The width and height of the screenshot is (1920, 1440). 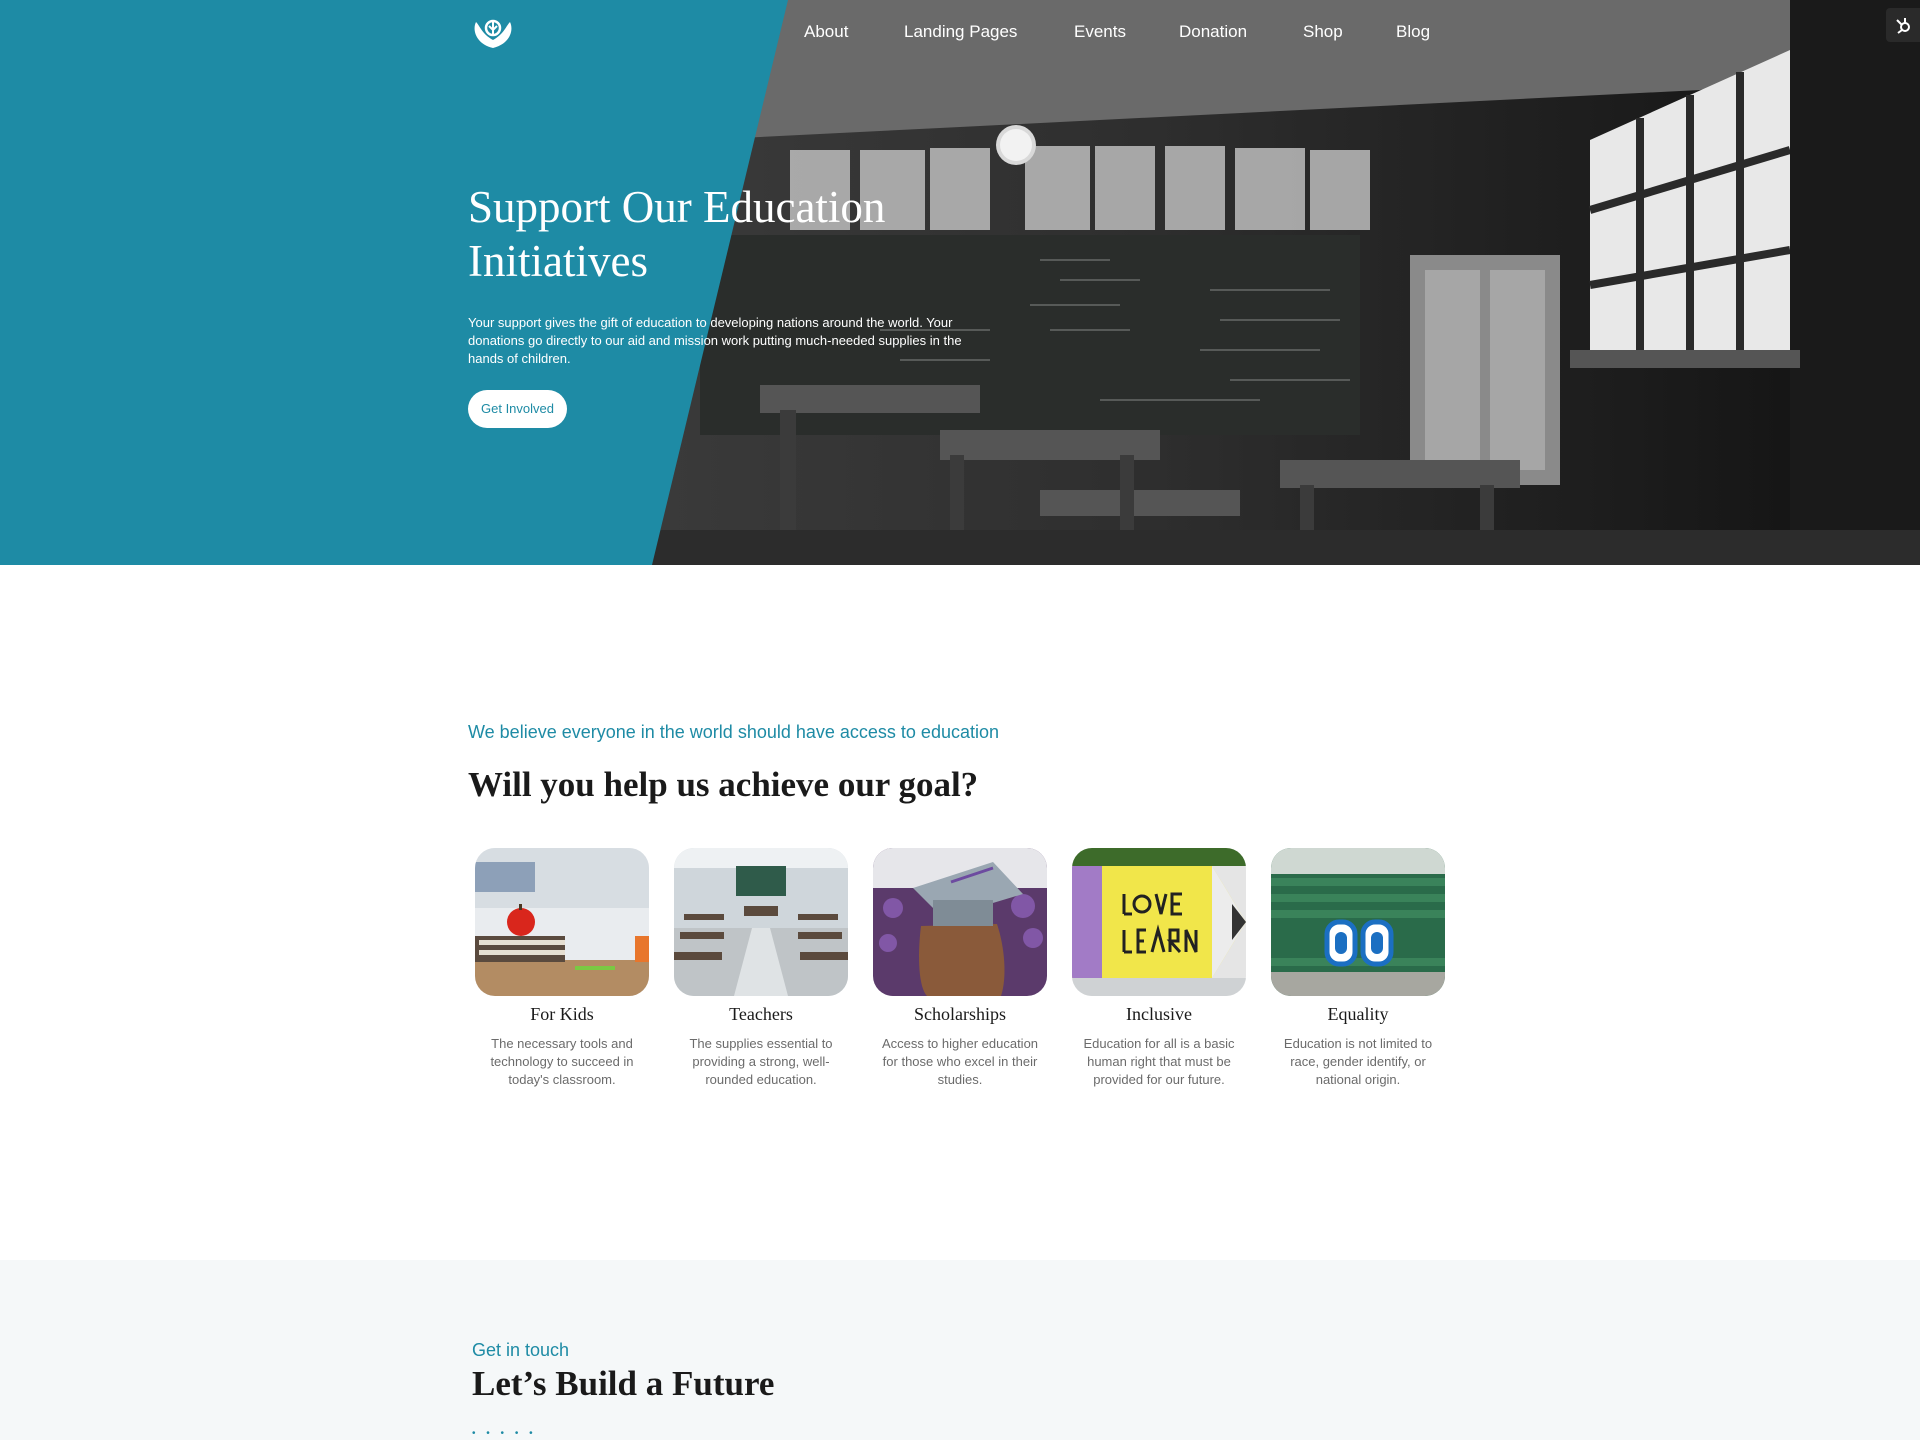 I want to click on goal-title: Will you help us achieve our goal?, so click(x=723, y=784).